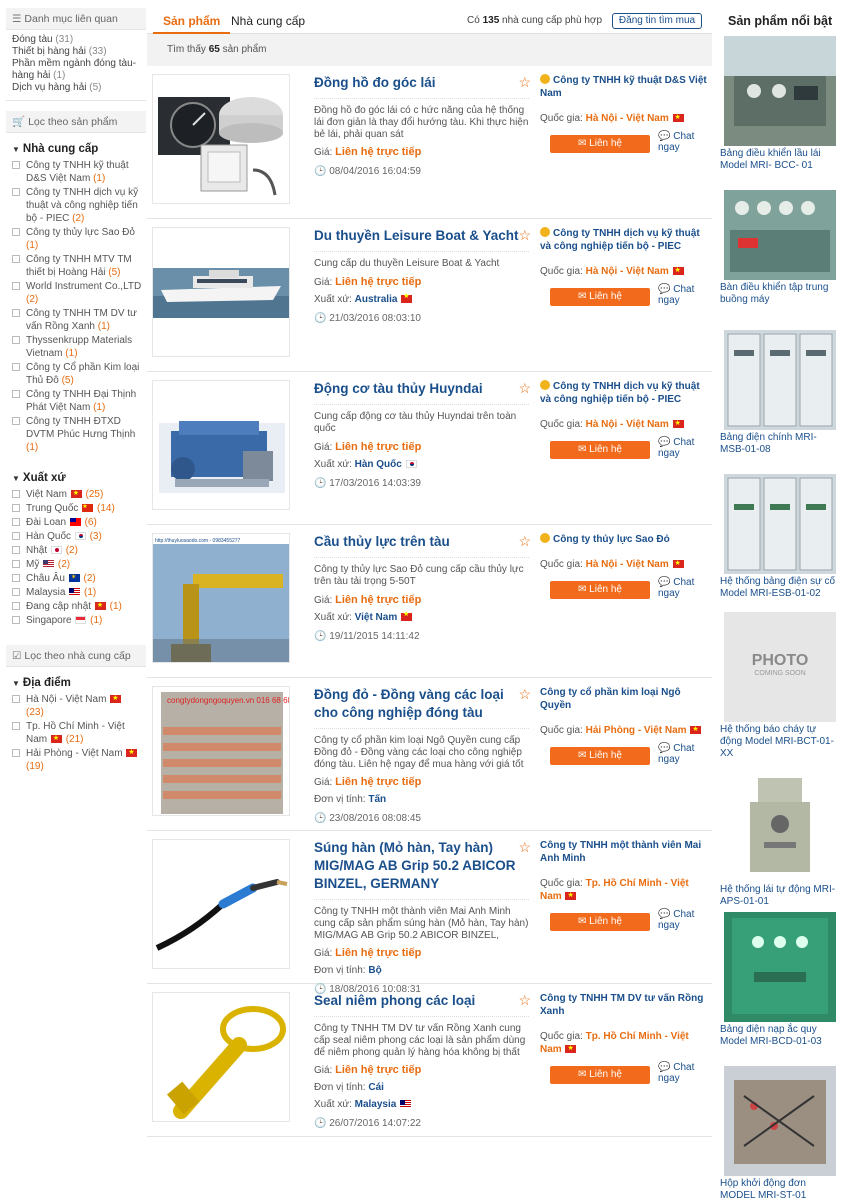 The width and height of the screenshot is (842, 1200). I want to click on filter-option: Nhật (2), so click(76, 550).